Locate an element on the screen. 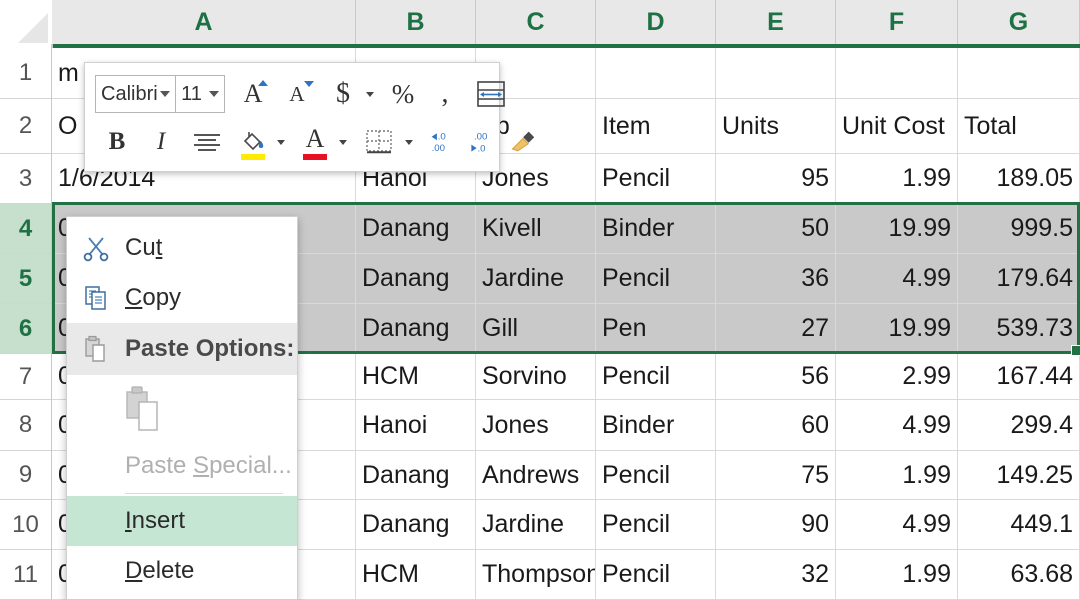  cell-F7: 2.99 is located at coordinates (897, 377).